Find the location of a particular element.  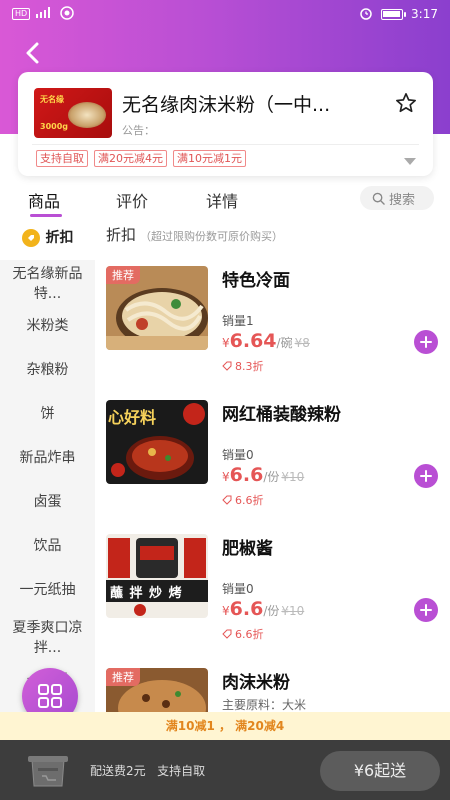

tab-reviews: 评价 is located at coordinates (132, 200).